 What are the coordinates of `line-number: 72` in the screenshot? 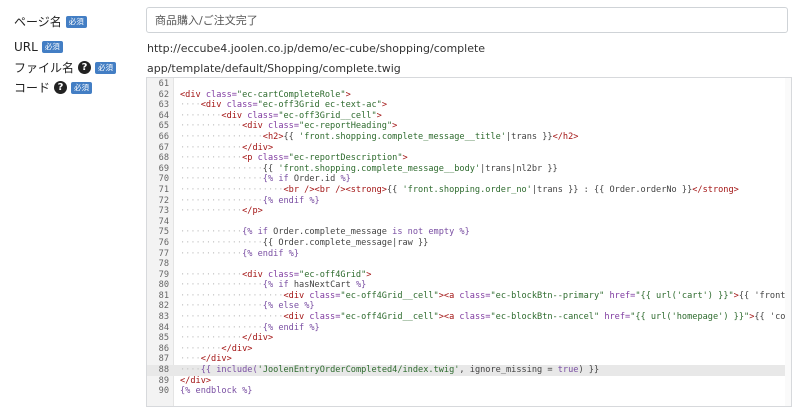 It's located at (163, 200).